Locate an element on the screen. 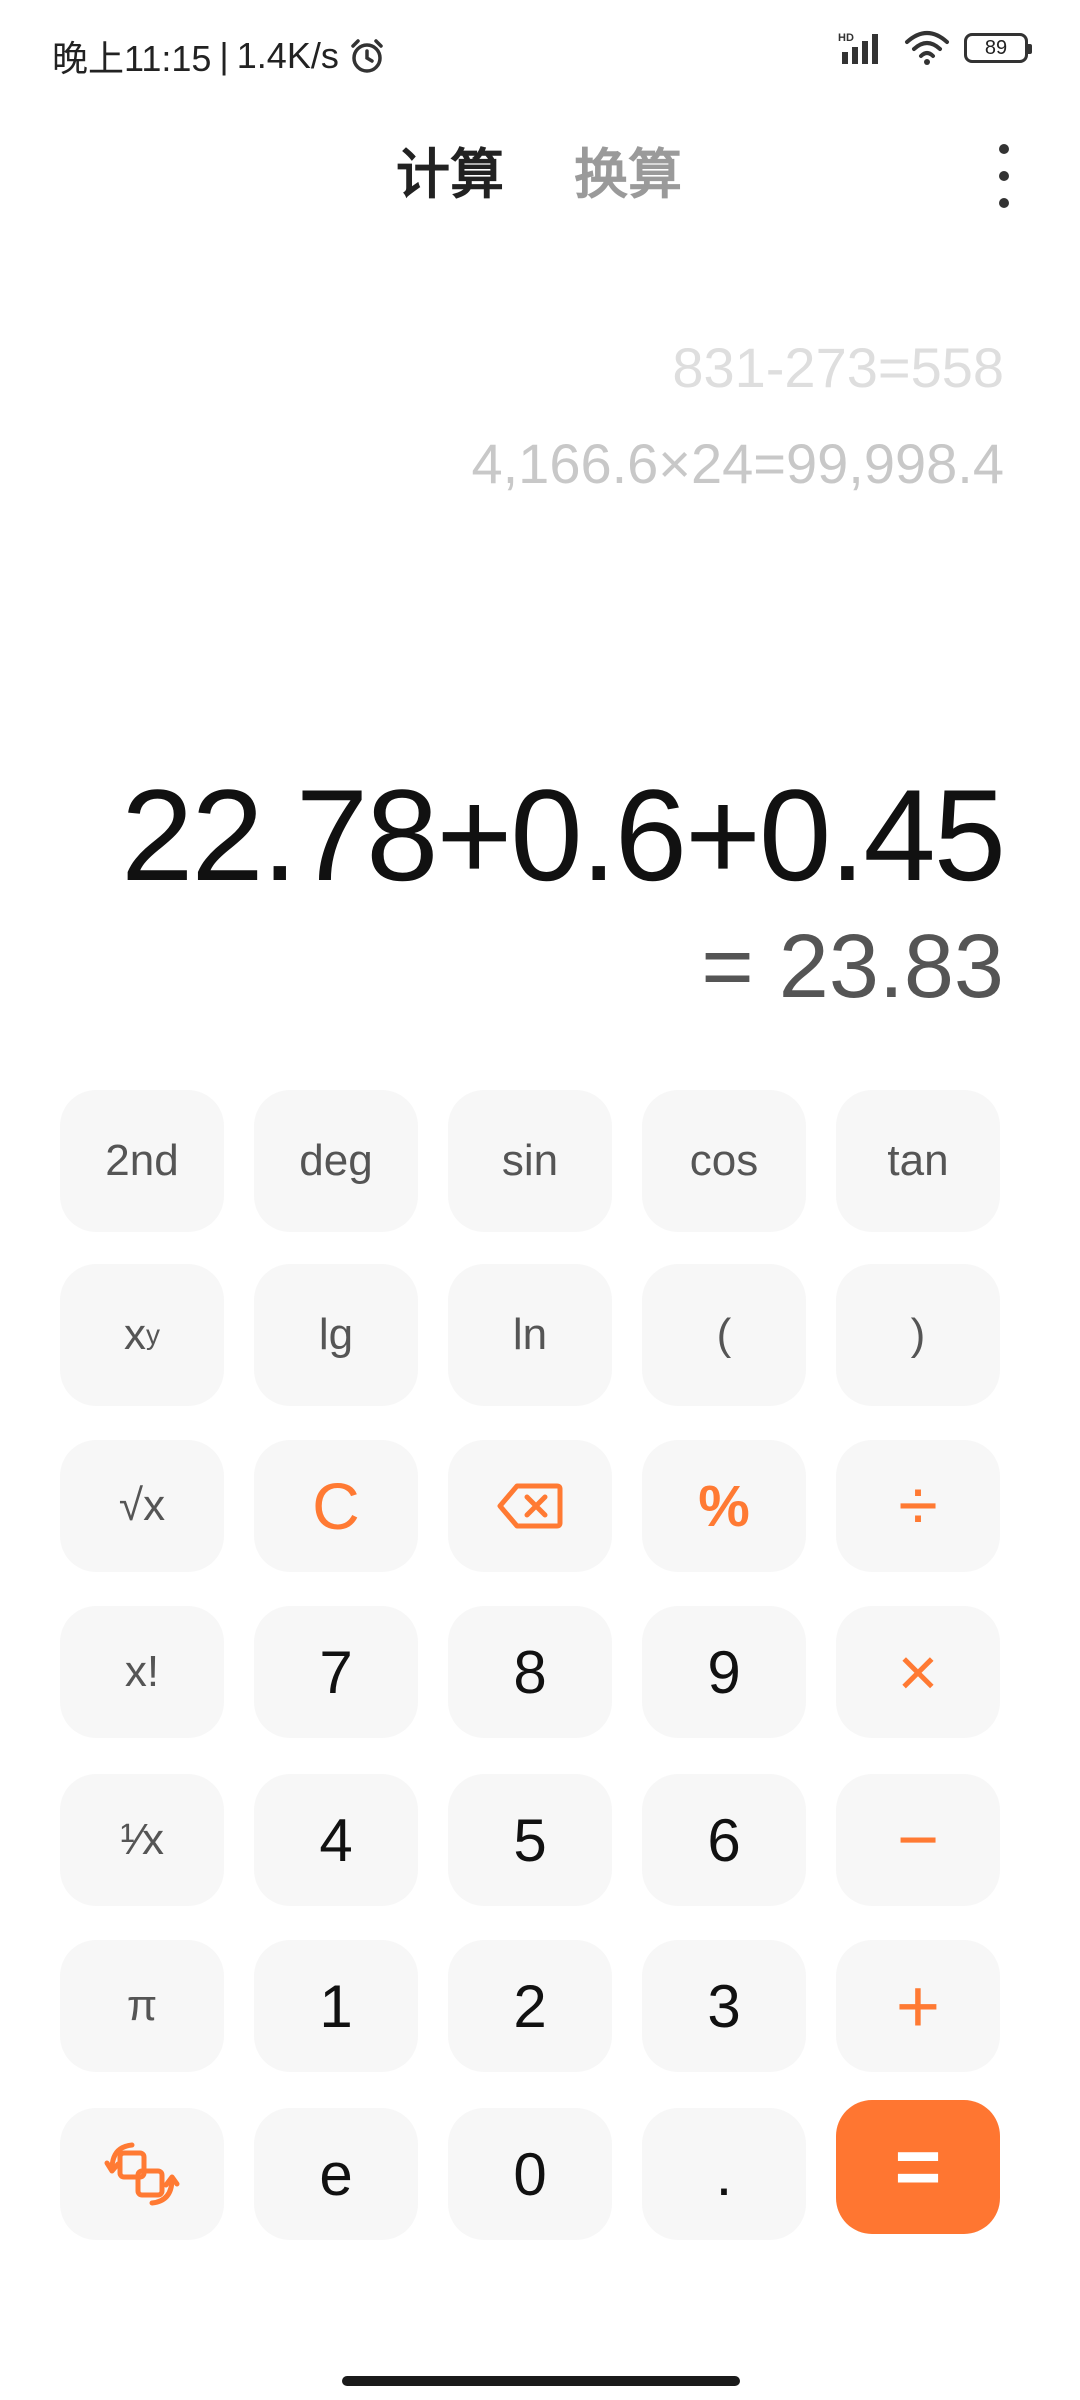  reciprocal-button: ¹⁄x is located at coordinates (142, 1840).